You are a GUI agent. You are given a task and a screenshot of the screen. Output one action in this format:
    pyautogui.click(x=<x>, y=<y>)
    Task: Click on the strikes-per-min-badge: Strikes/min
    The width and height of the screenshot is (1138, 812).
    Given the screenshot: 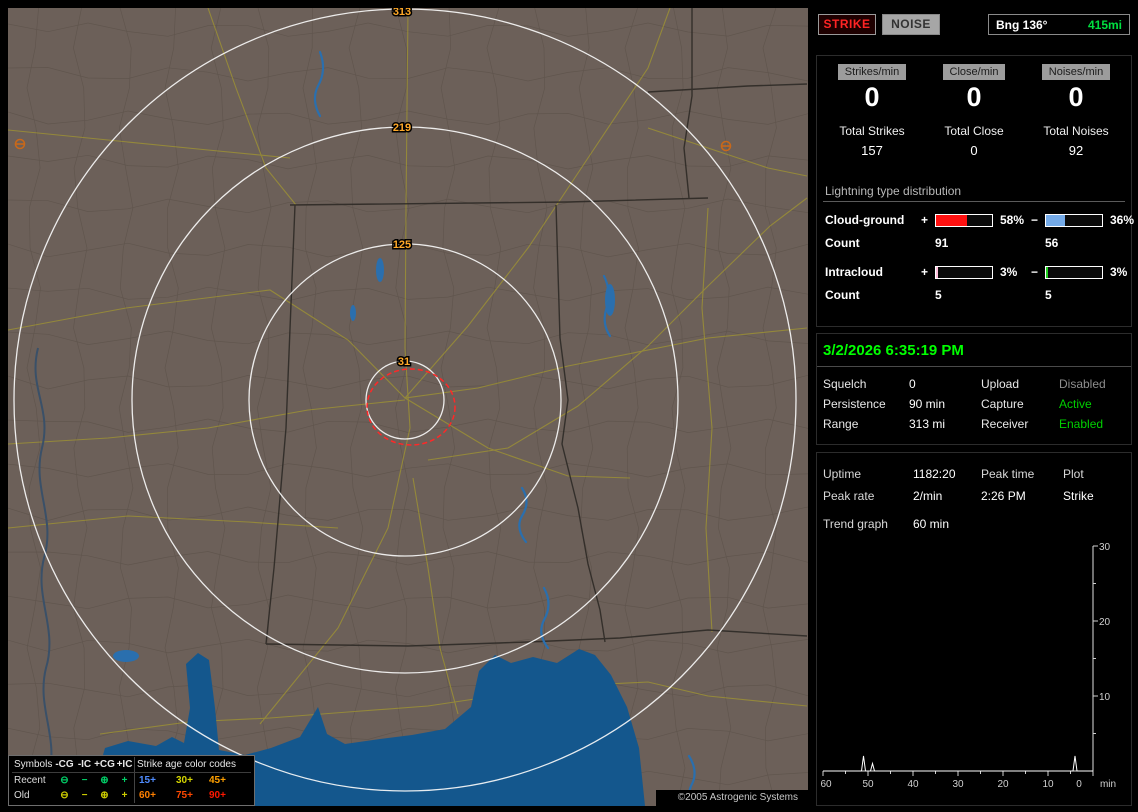 What is the action you would take?
    pyautogui.click(x=872, y=72)
    